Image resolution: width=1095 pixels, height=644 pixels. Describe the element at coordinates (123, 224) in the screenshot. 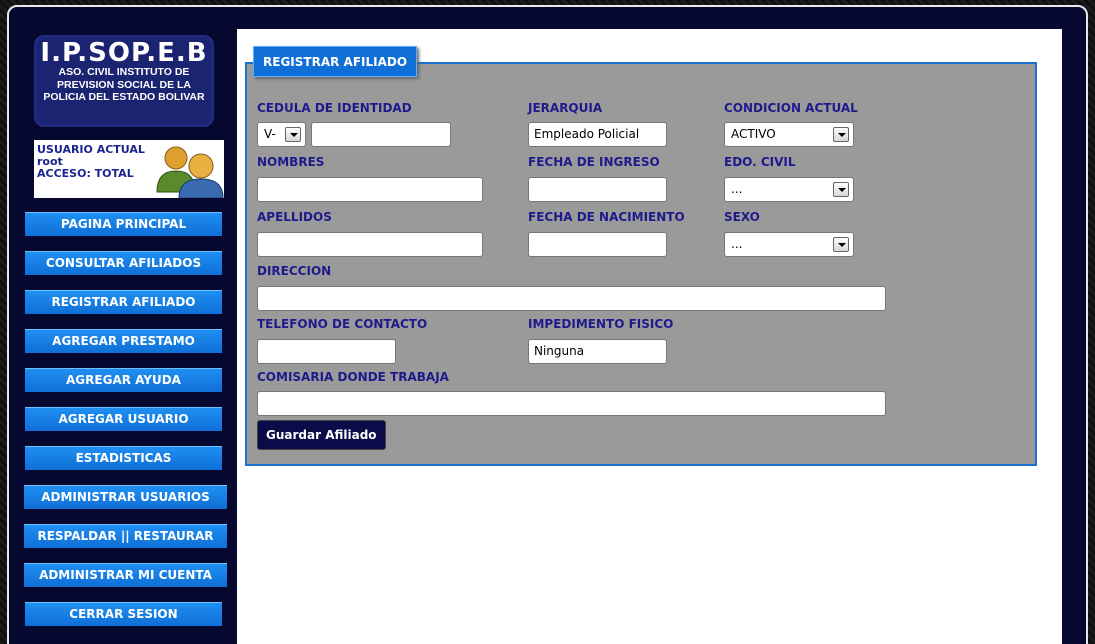

I see `menu-pagina-principal: PAGINA PRINCIPAL` at that location.